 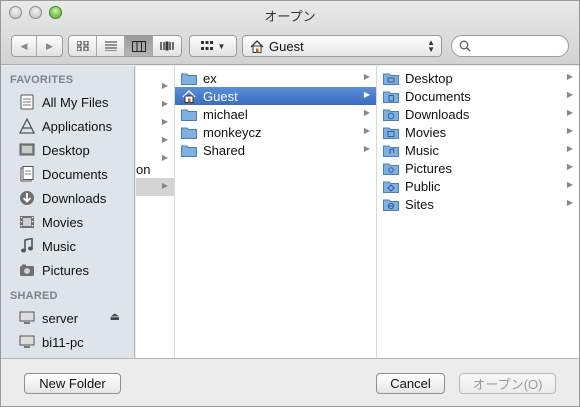 I want to click on arrange-grid-icon, so click(x=206, y=46).